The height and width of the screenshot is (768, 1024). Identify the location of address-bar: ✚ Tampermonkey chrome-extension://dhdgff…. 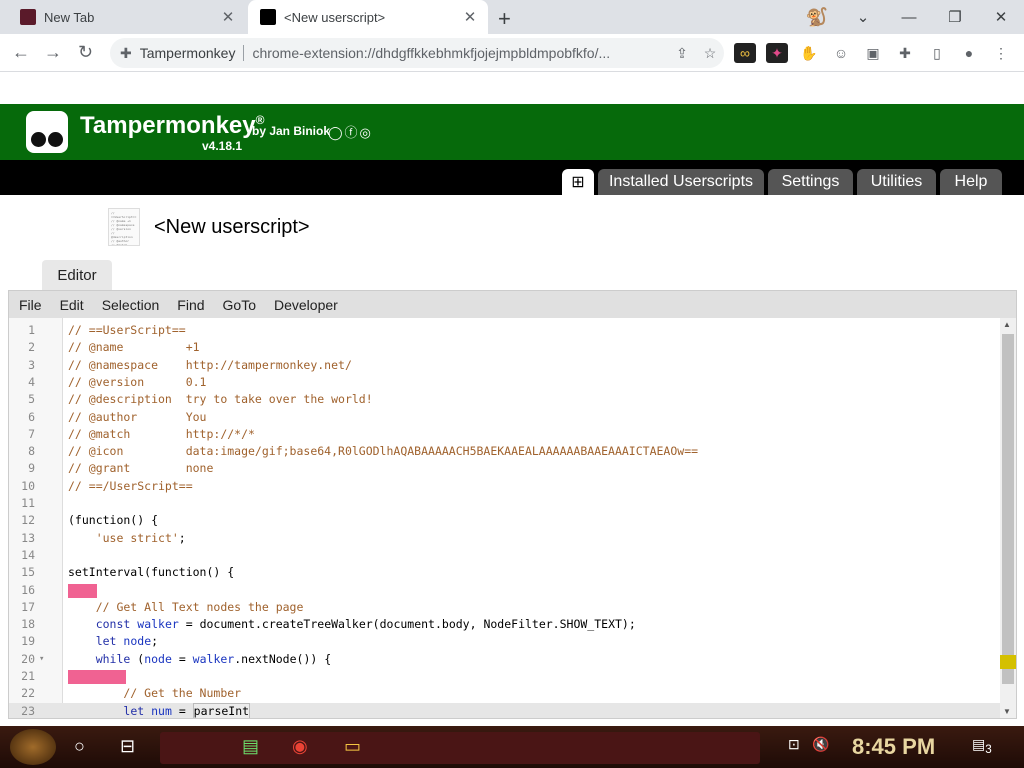
(417, 53).